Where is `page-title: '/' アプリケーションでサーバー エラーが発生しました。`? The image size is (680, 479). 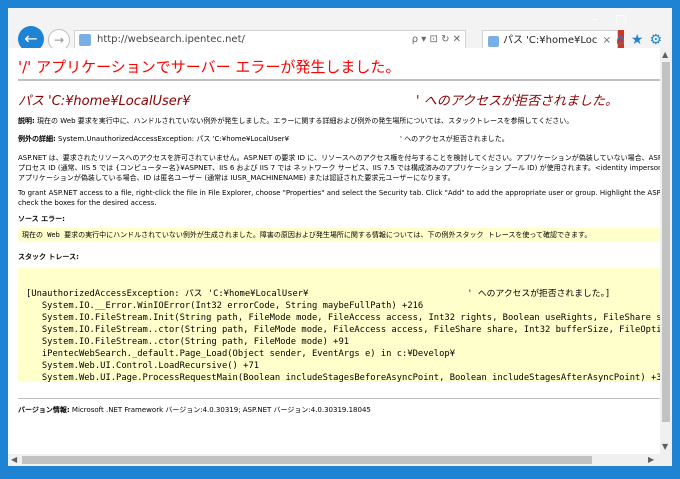
page-title: '/' アプリケーションでサーバー エラーが発生しました。 is located at coordinates (209, 67).